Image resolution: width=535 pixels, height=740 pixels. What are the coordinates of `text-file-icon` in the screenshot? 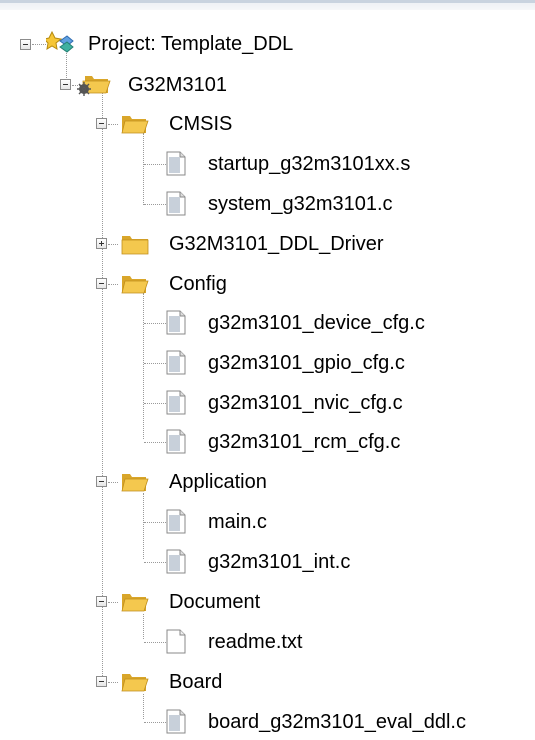 It's located at (176, 641).